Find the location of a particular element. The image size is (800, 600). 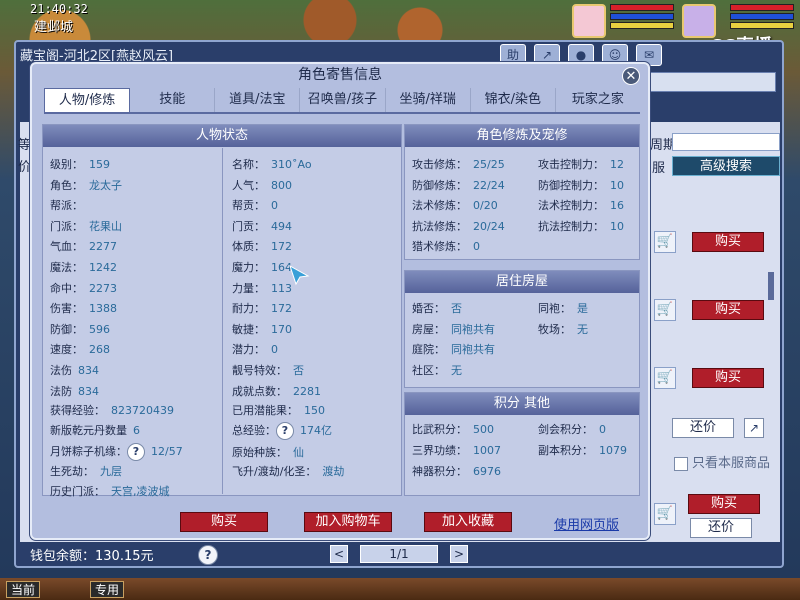

add-to-cart-button: 加入购物车 is located at coordinates (348, 522).